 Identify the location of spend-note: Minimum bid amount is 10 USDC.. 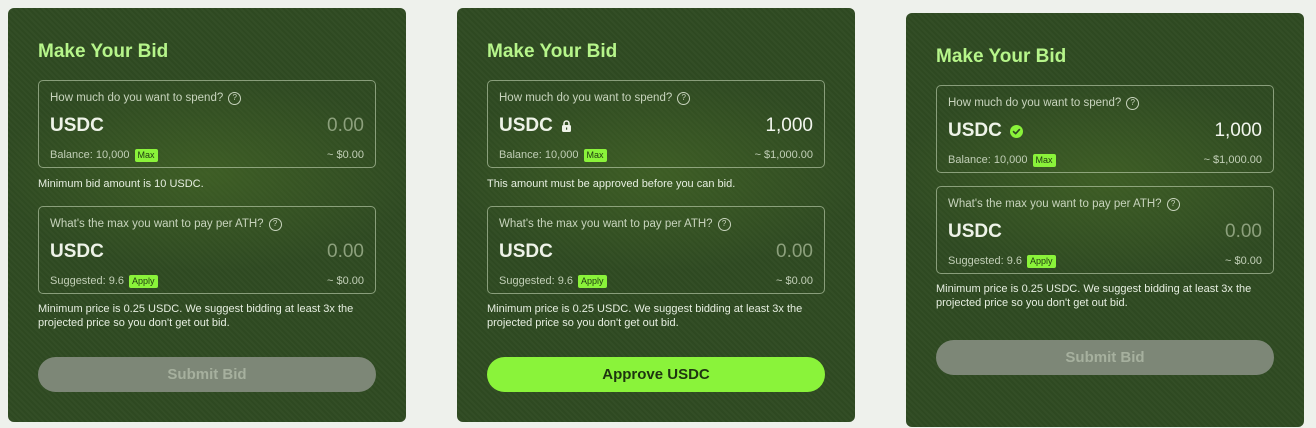
(121, 184).